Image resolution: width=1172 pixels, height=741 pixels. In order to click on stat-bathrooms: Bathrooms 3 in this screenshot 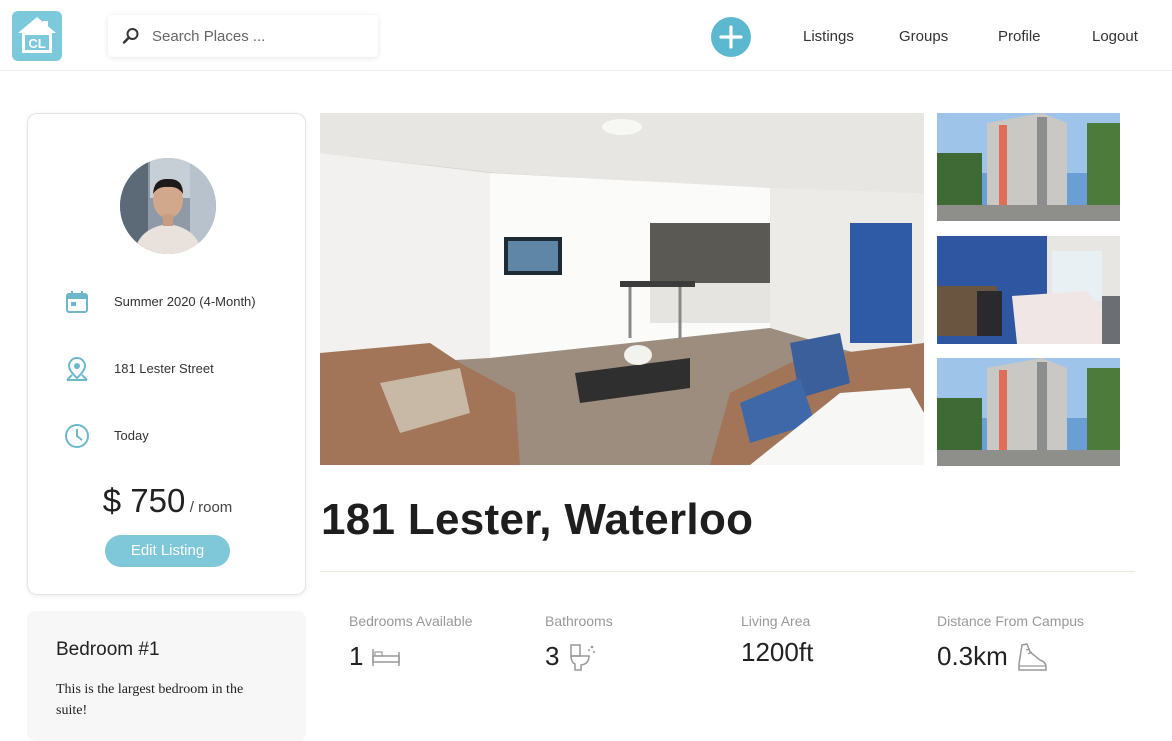, I will do `click(640, 642)`.